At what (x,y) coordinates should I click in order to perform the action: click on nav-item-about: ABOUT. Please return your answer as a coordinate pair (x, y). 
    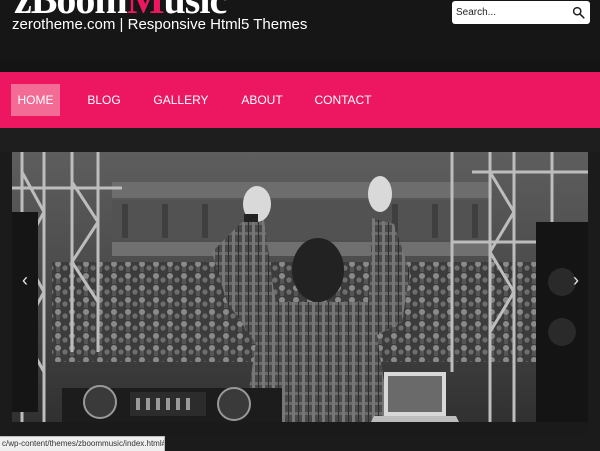
    Looking at the image, I should click on (262, 100).